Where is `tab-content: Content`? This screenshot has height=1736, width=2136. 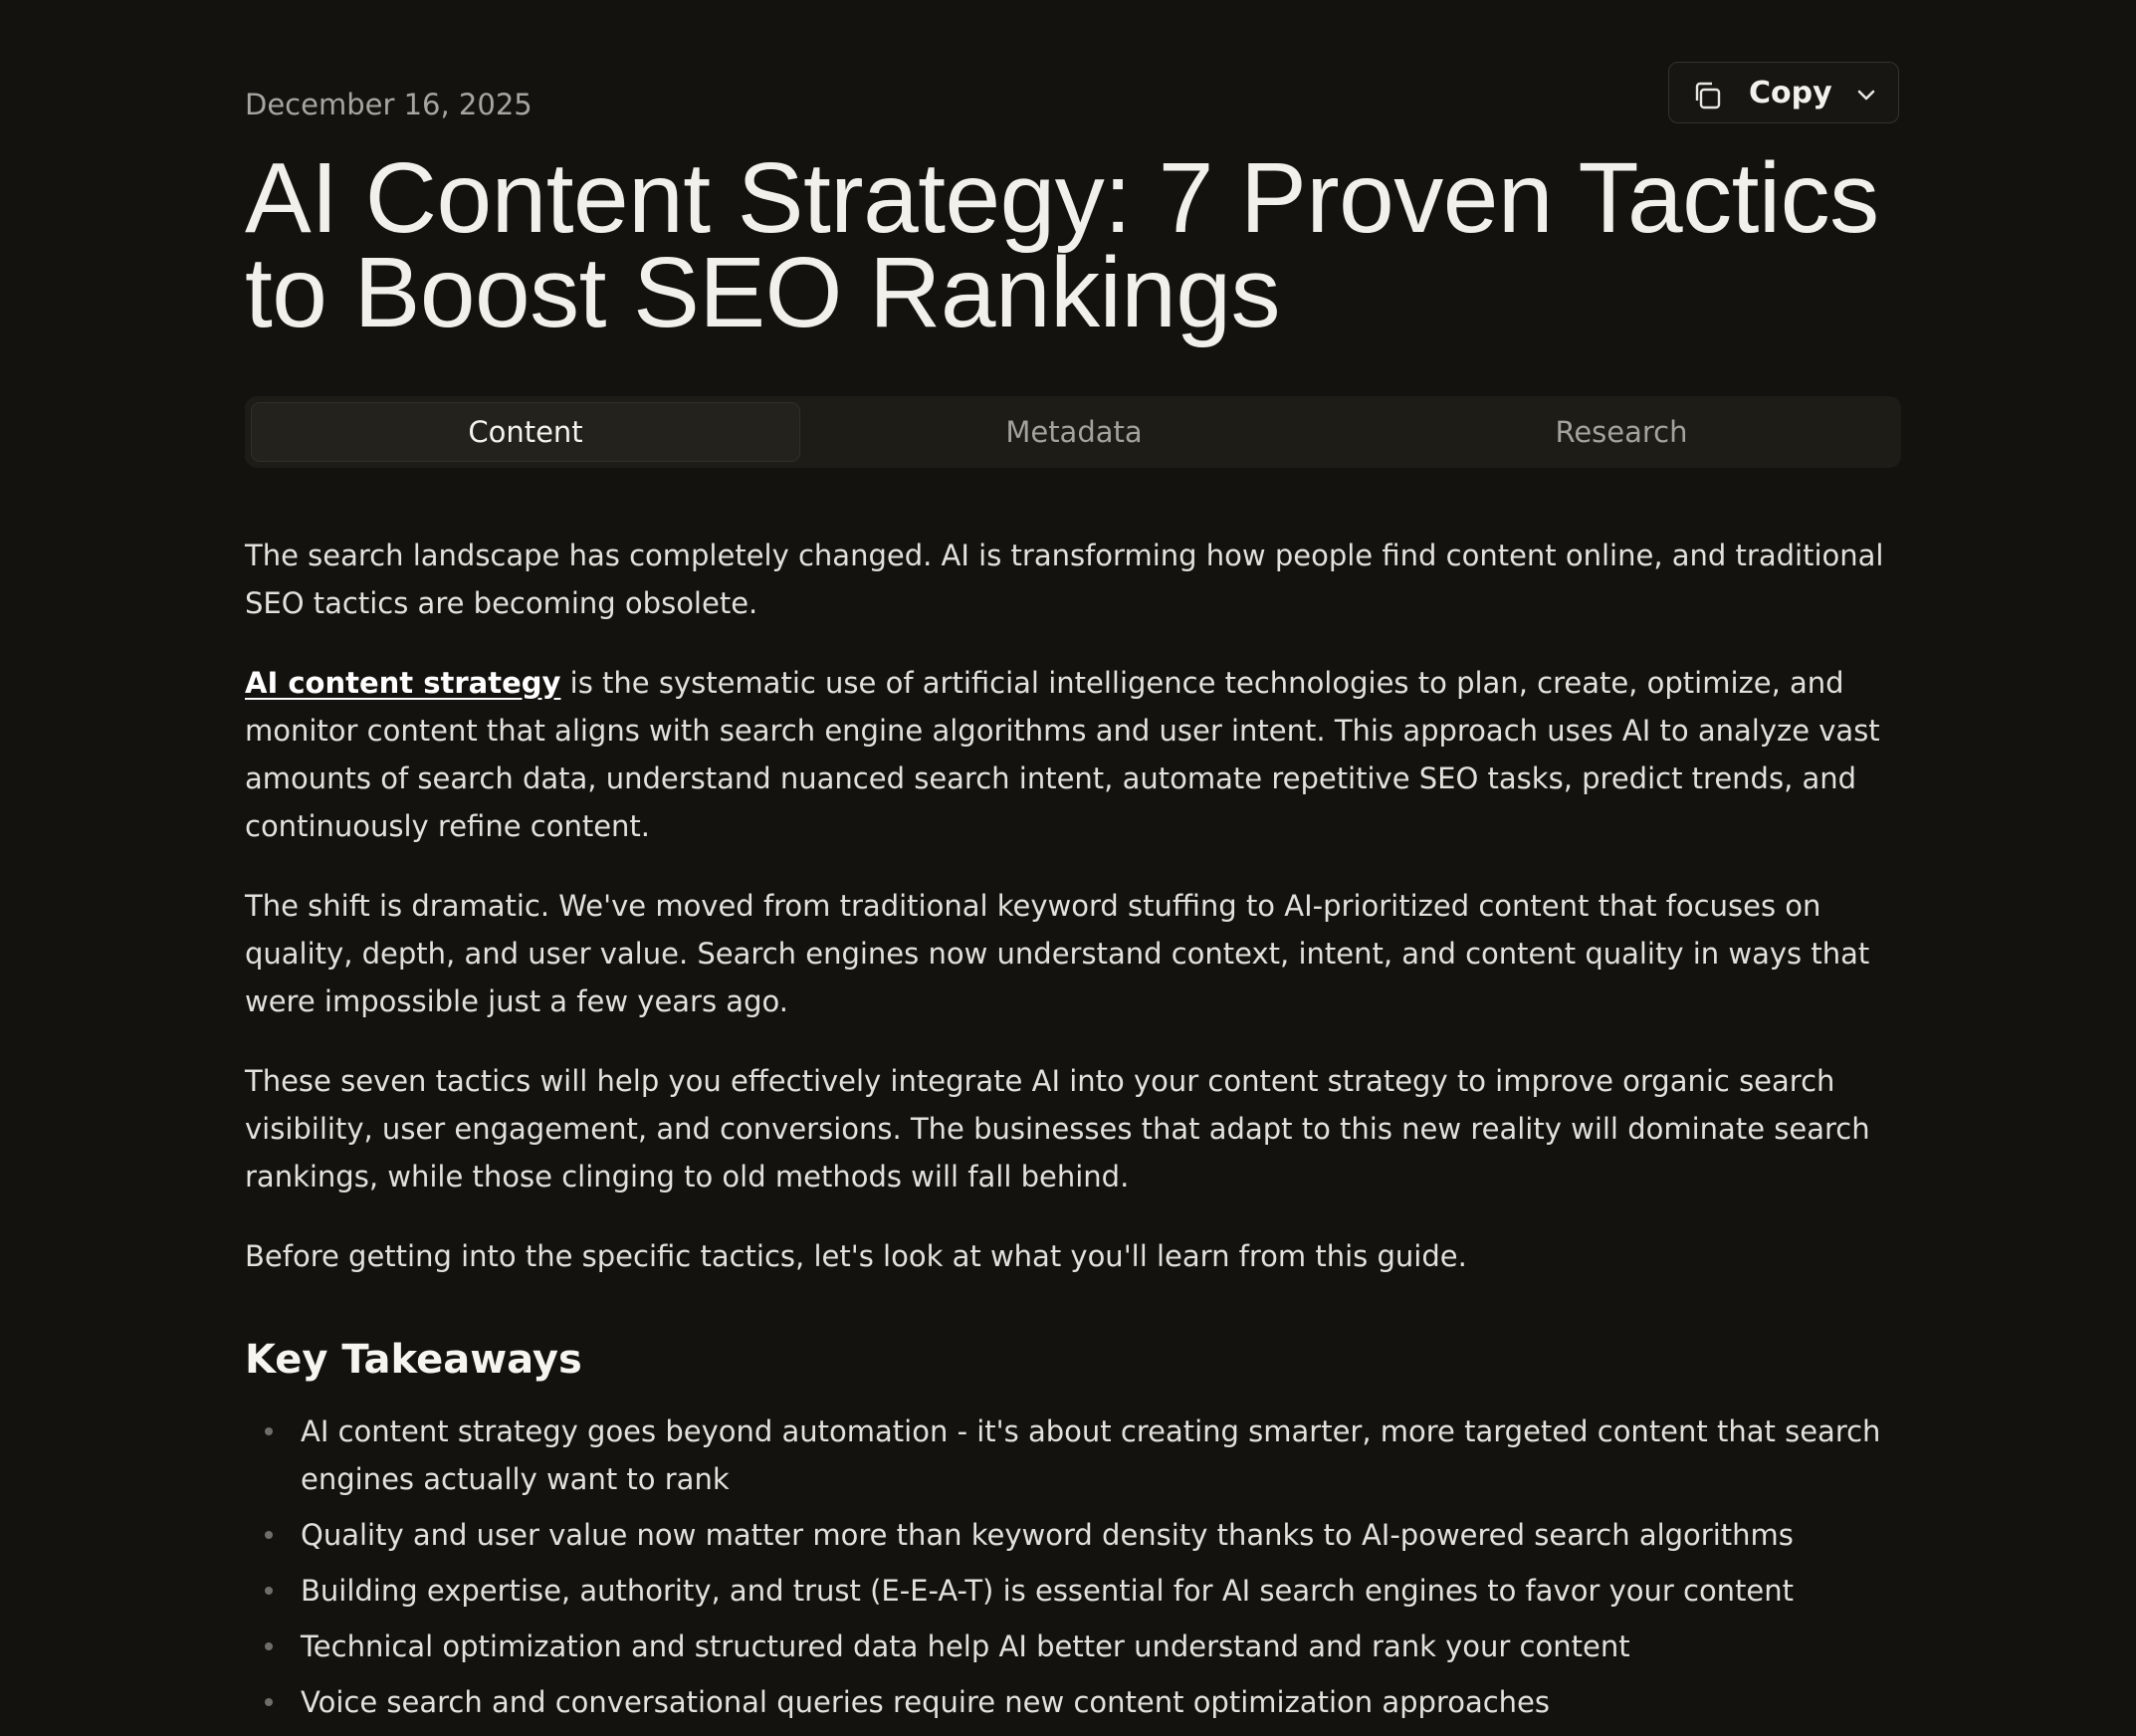 tab-content: Content is located at coordinates (525, 432).